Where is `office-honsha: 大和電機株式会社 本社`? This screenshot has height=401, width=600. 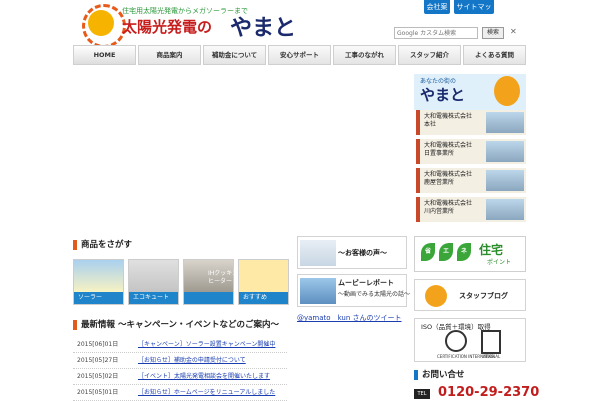
office-honsha: 大和電機株式会社 本社 is located at coordinates (471, 122).